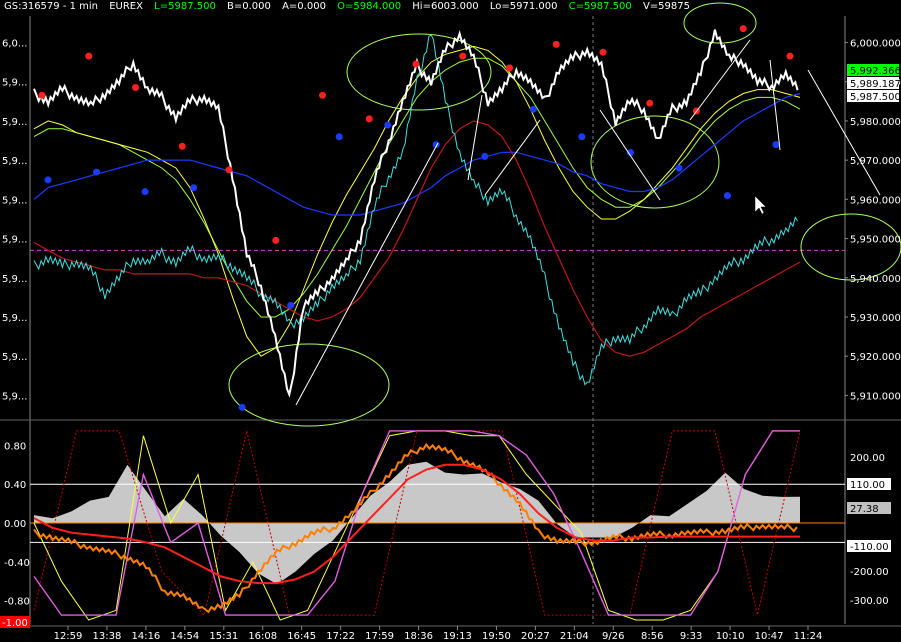  Describe the element at coordinates (535, 636) in the screenshot. I see `time-tick-label: 20:27` at that location.